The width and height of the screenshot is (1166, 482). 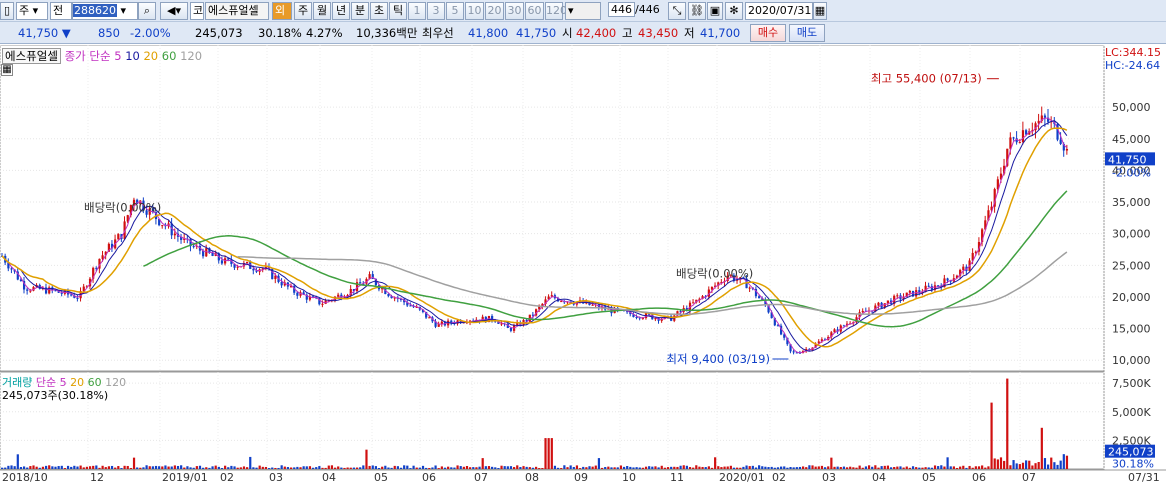 I want to click on save-icon: ▣, so click(x=715, y=11).